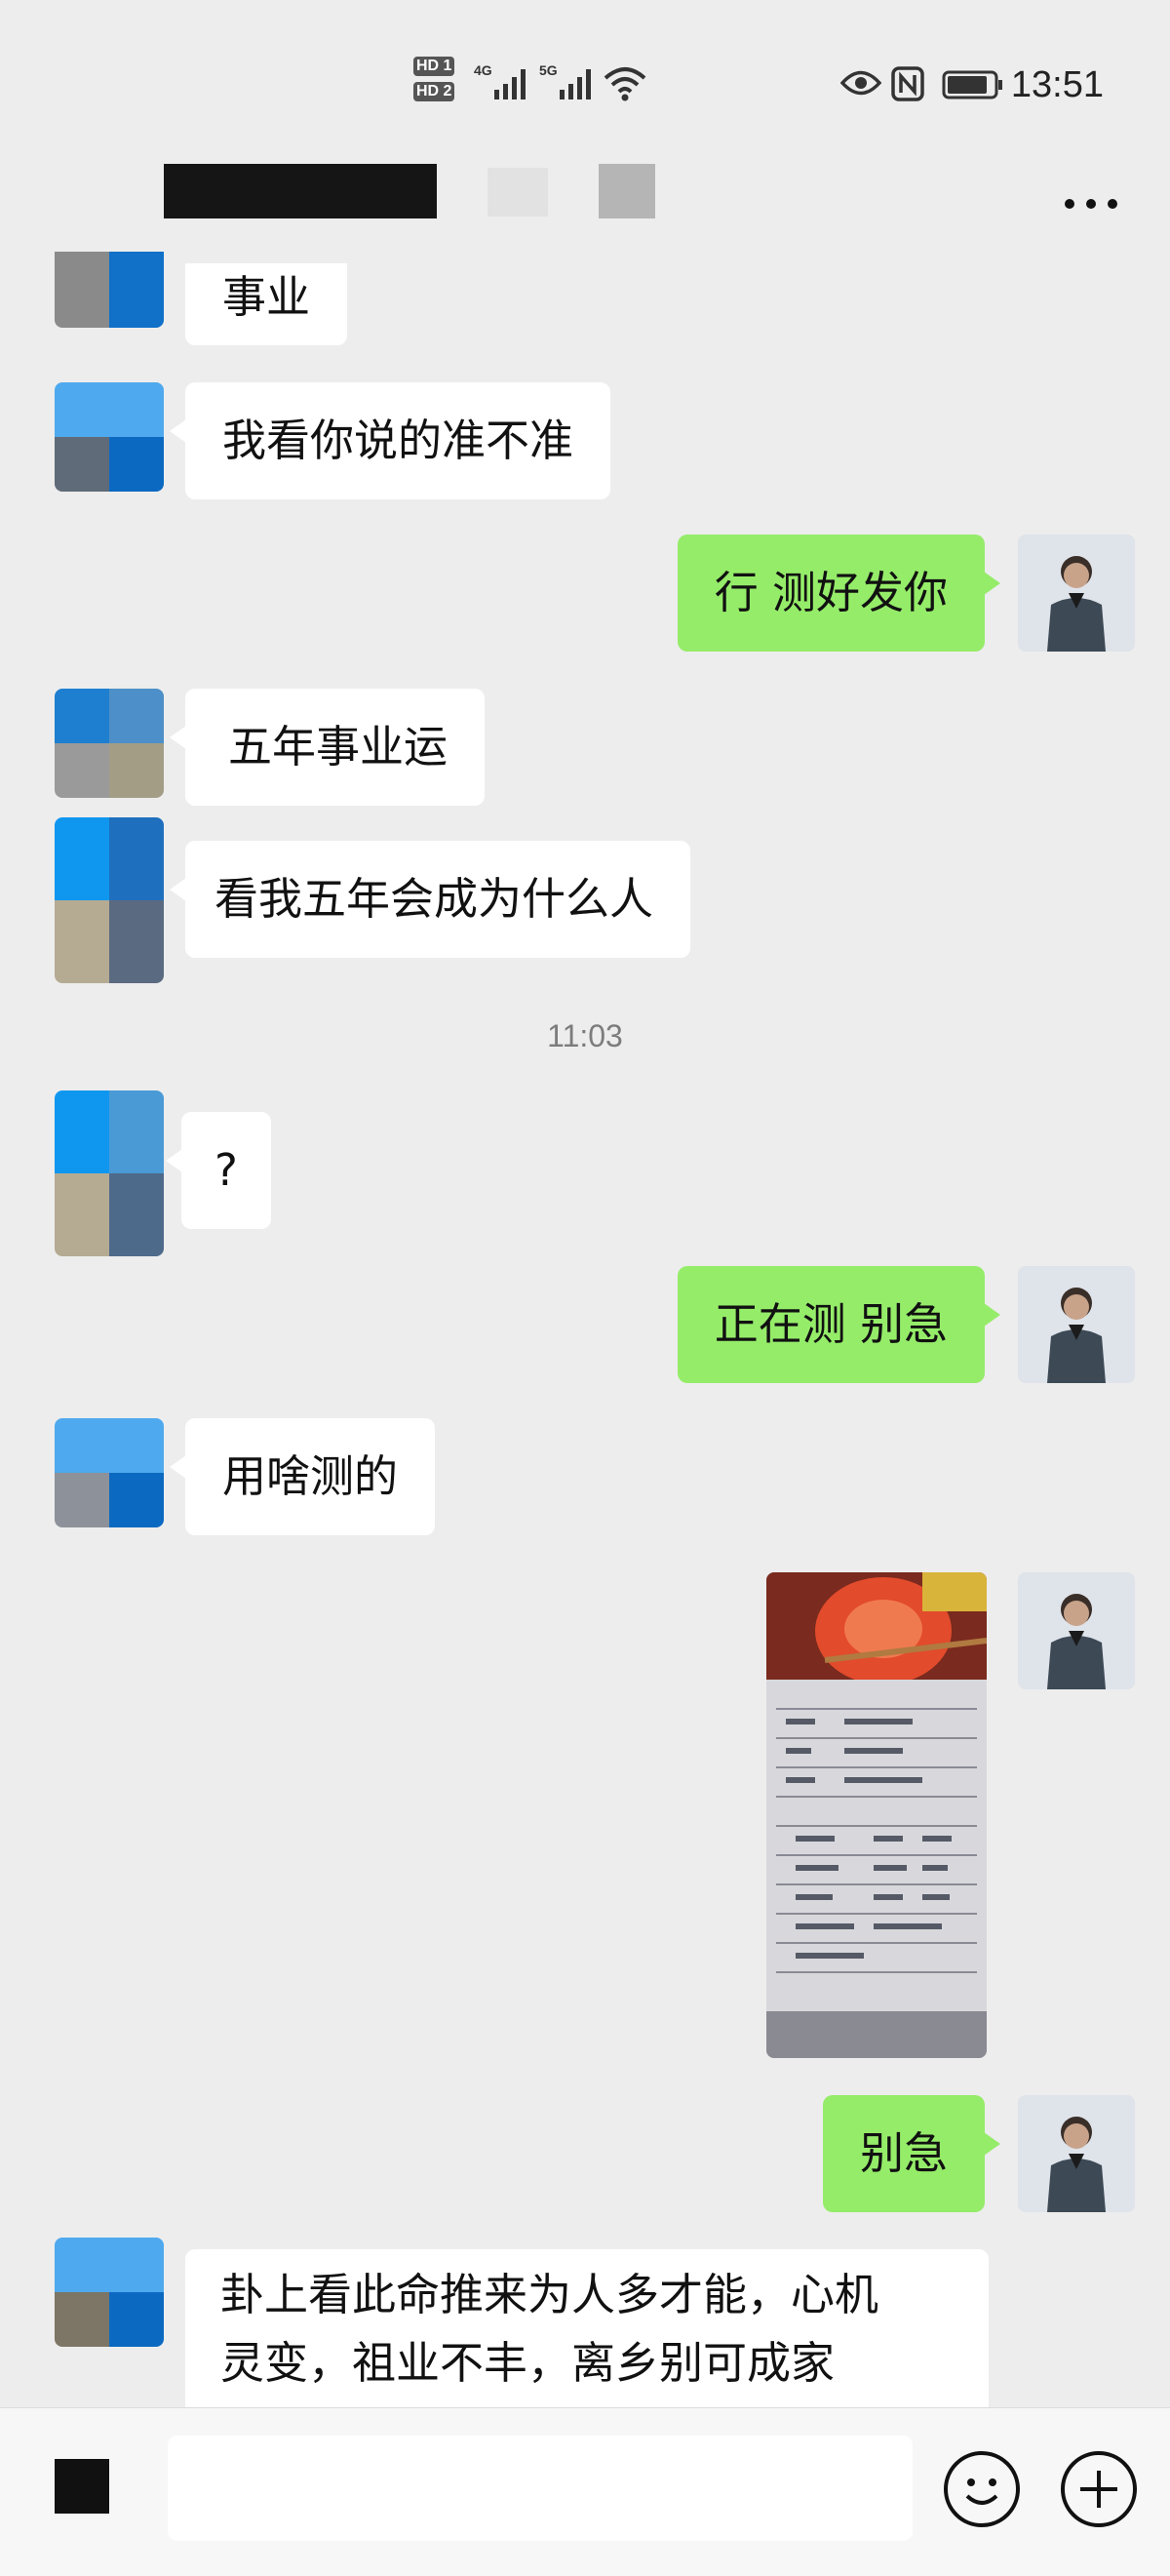  What do you see at coordinates (587, 2328) in the screenshot?
I see `message-bubble: 卦上看此命推来为人多才能，心机 灵变，祖业不丰，离乡别可成家` at bounding box center [587, 2328].